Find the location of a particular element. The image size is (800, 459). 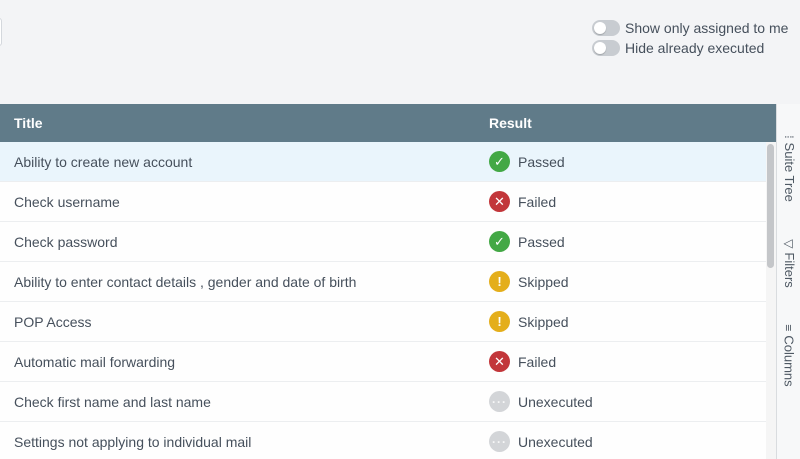

show-assigned-switch is located at coordinates (606, 28).